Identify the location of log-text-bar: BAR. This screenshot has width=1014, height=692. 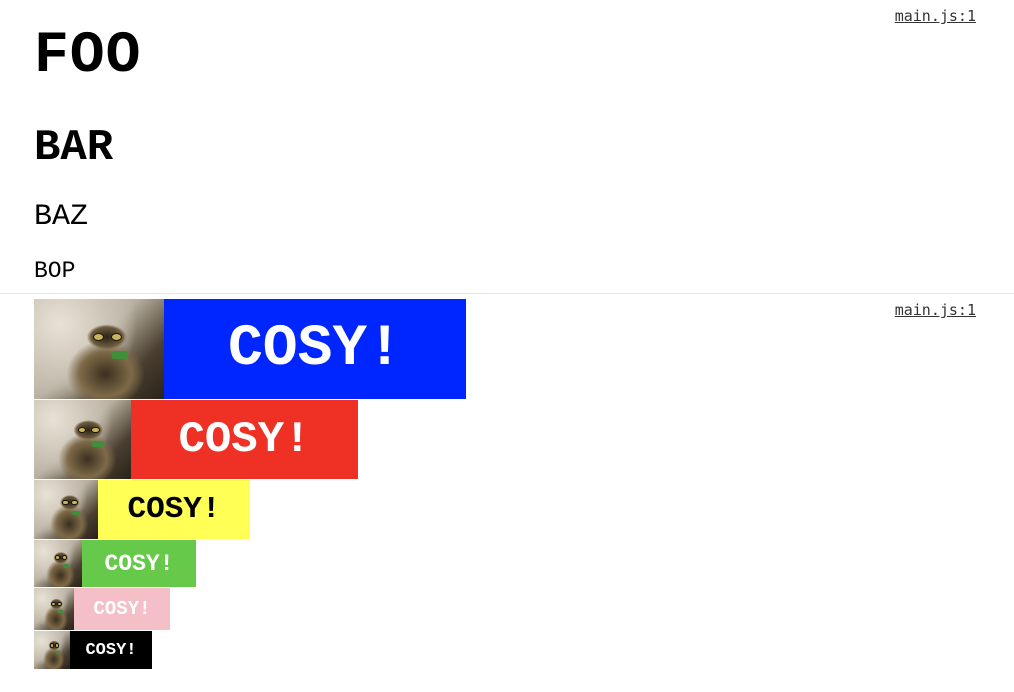
(74, 148).